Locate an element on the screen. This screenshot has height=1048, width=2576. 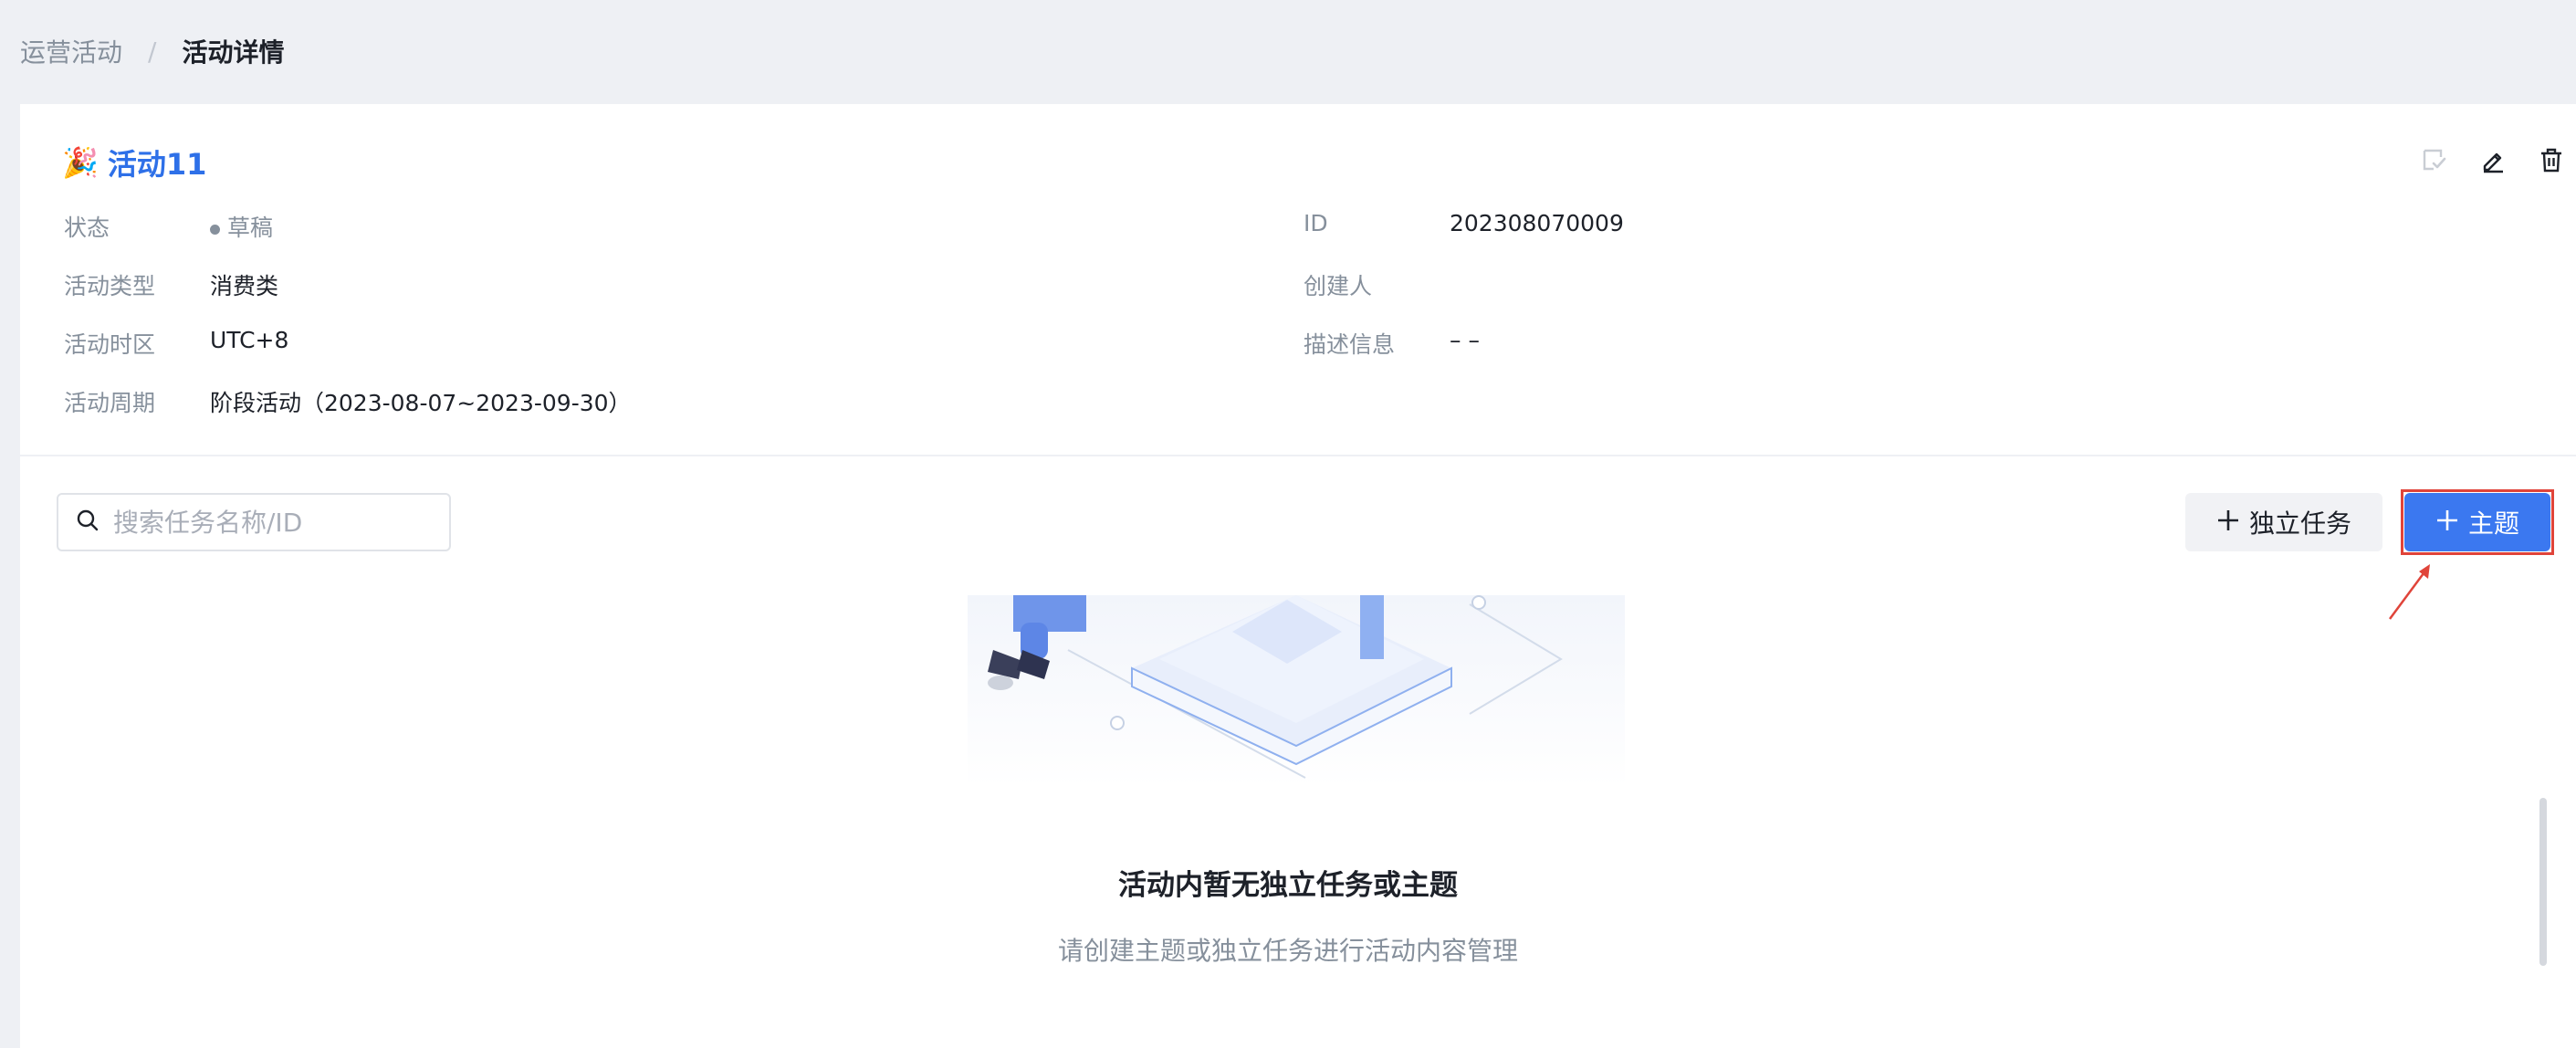
add-independent-task-button: 独立任务 is located at coordinates (2283, 522).